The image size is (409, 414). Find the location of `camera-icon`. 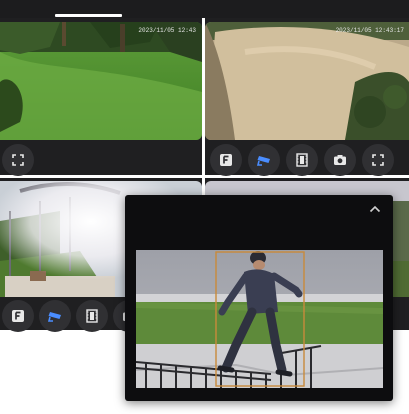

camera-icon is located at coordinates (340, 160).